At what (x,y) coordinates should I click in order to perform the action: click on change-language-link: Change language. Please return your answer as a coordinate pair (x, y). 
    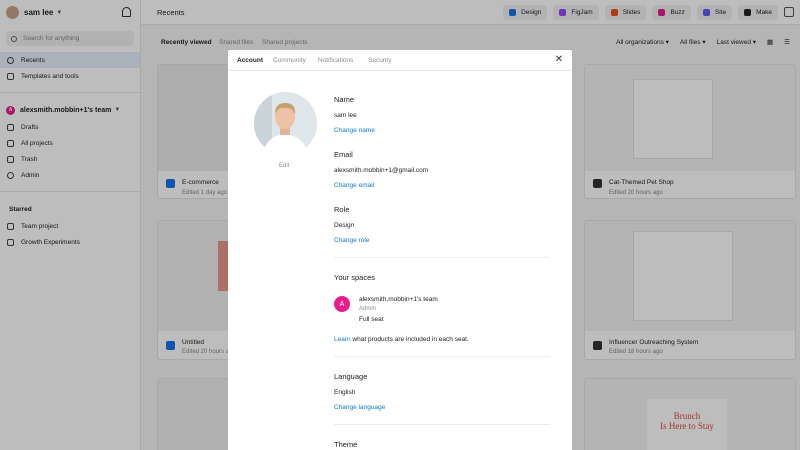
    Looking at the image, I should click on (359, 407).